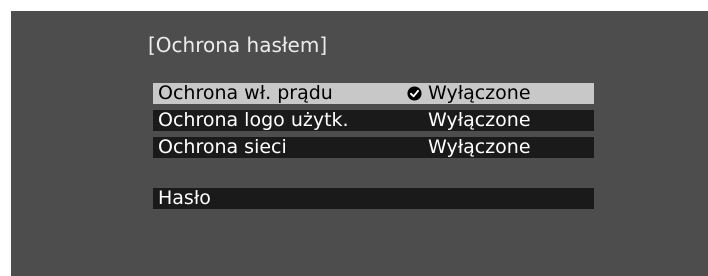  What do you see at coordinates (373, 93) in the screenshot?
I see `menu-item-power-on-protection: Ochrona wł. prądu Wyłączone` at bounding box center [373, 93].